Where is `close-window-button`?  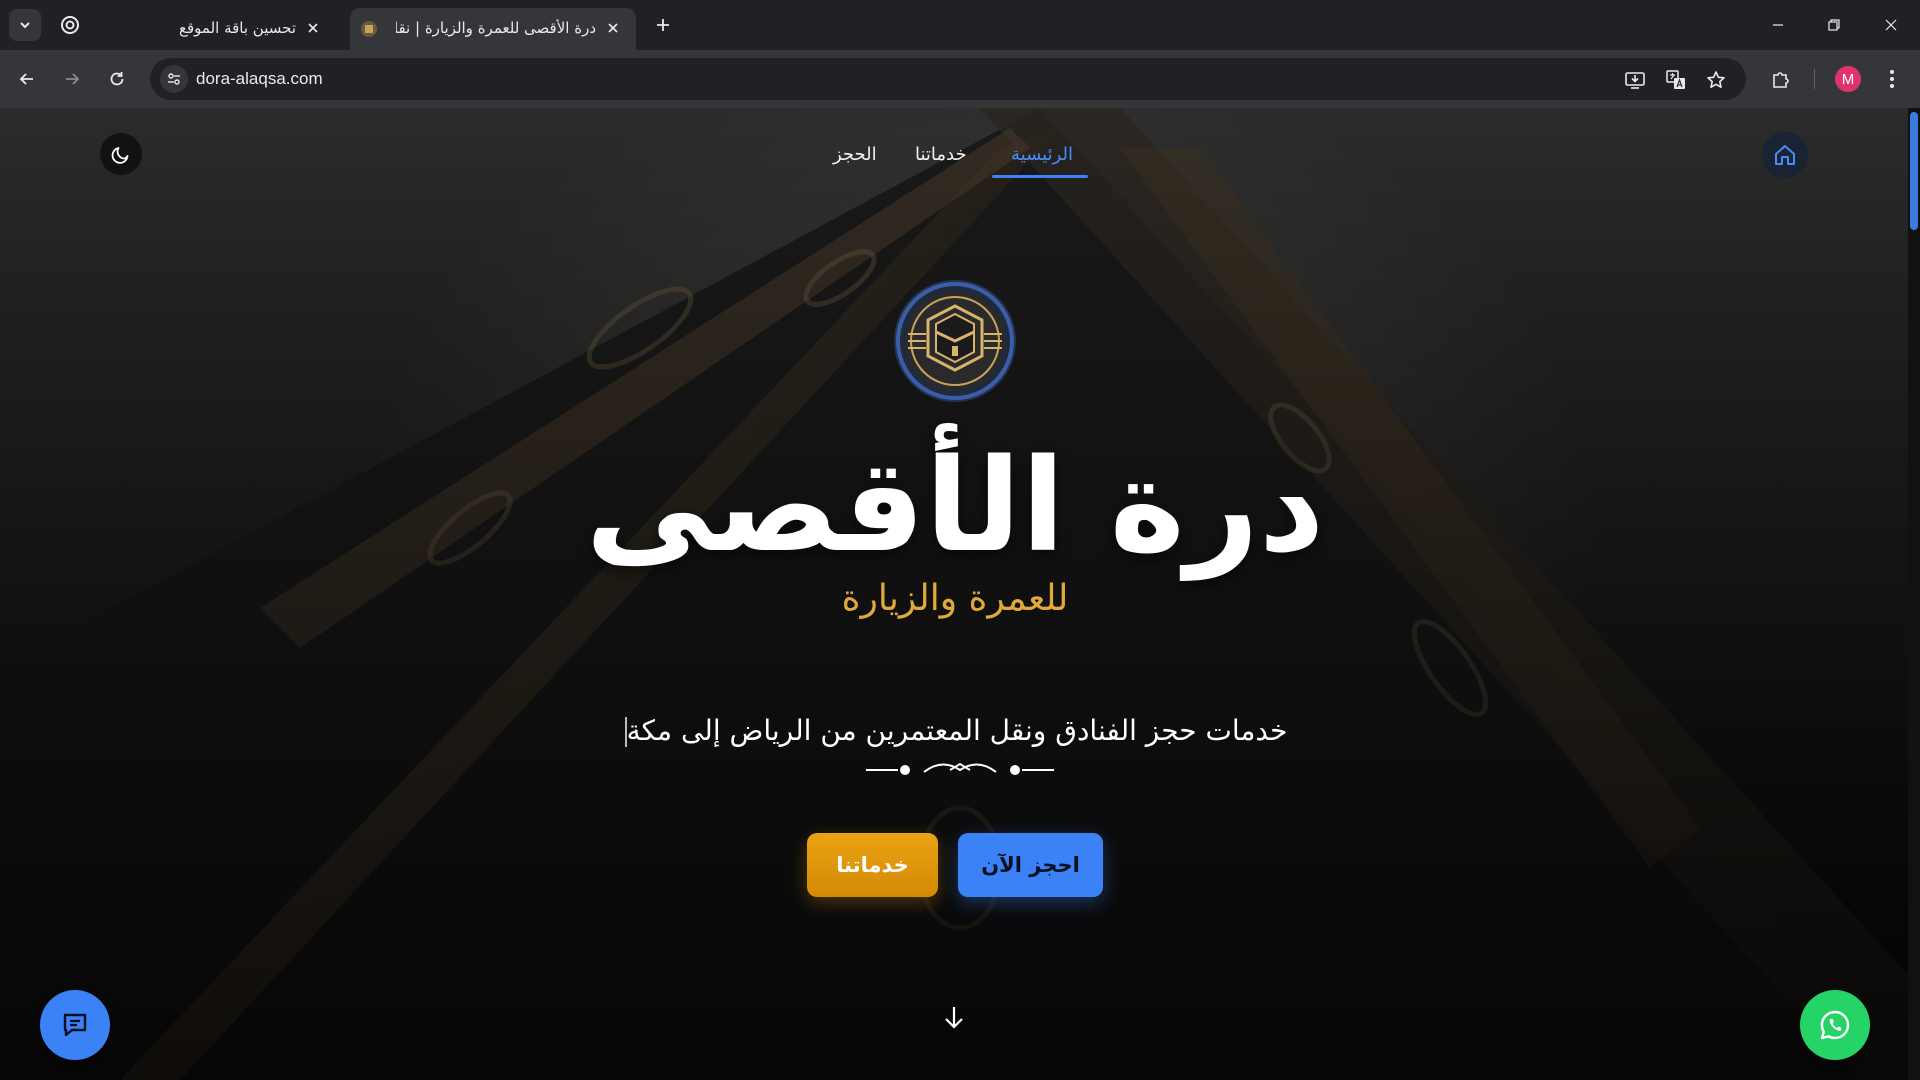 close-window-button is located at coordinates (1891, 25).